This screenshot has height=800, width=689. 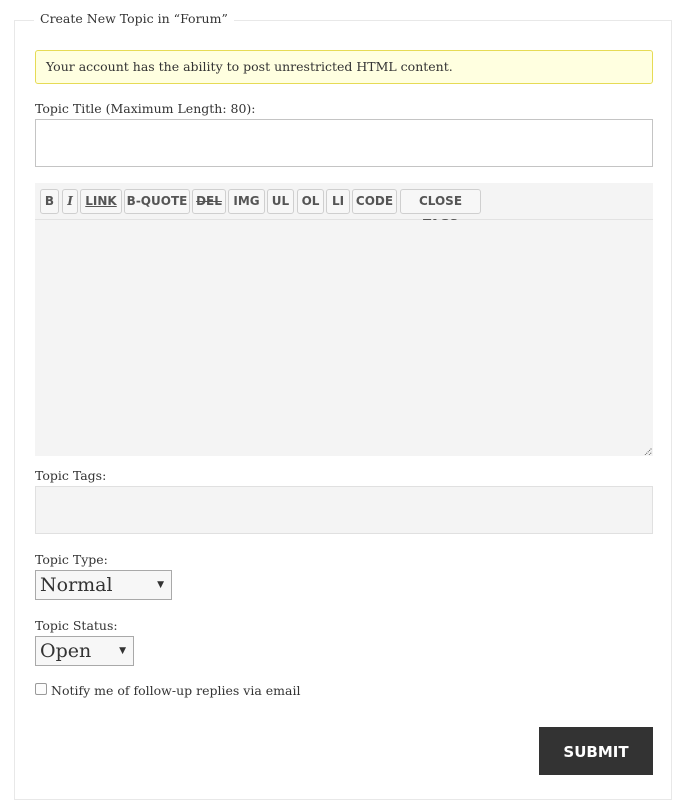 I want to click on topic-status-value: Open, so click(x=66, y=651).